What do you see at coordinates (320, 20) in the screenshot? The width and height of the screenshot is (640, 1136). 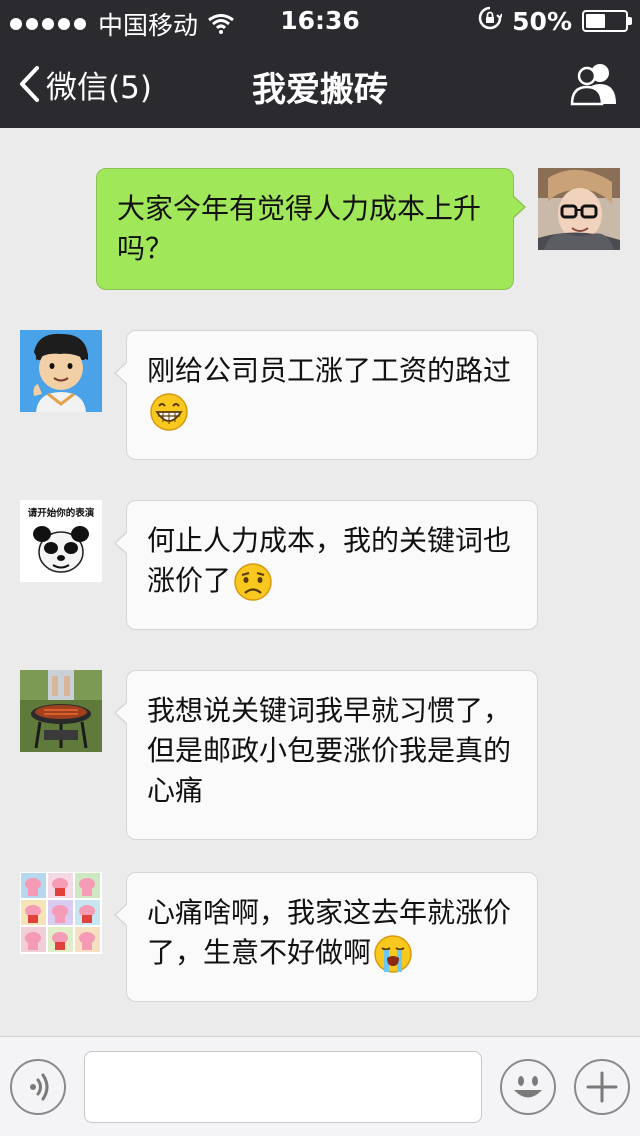 I see `status-bar: 中国移动 16:36 50%` at bounding box center [320, 20].